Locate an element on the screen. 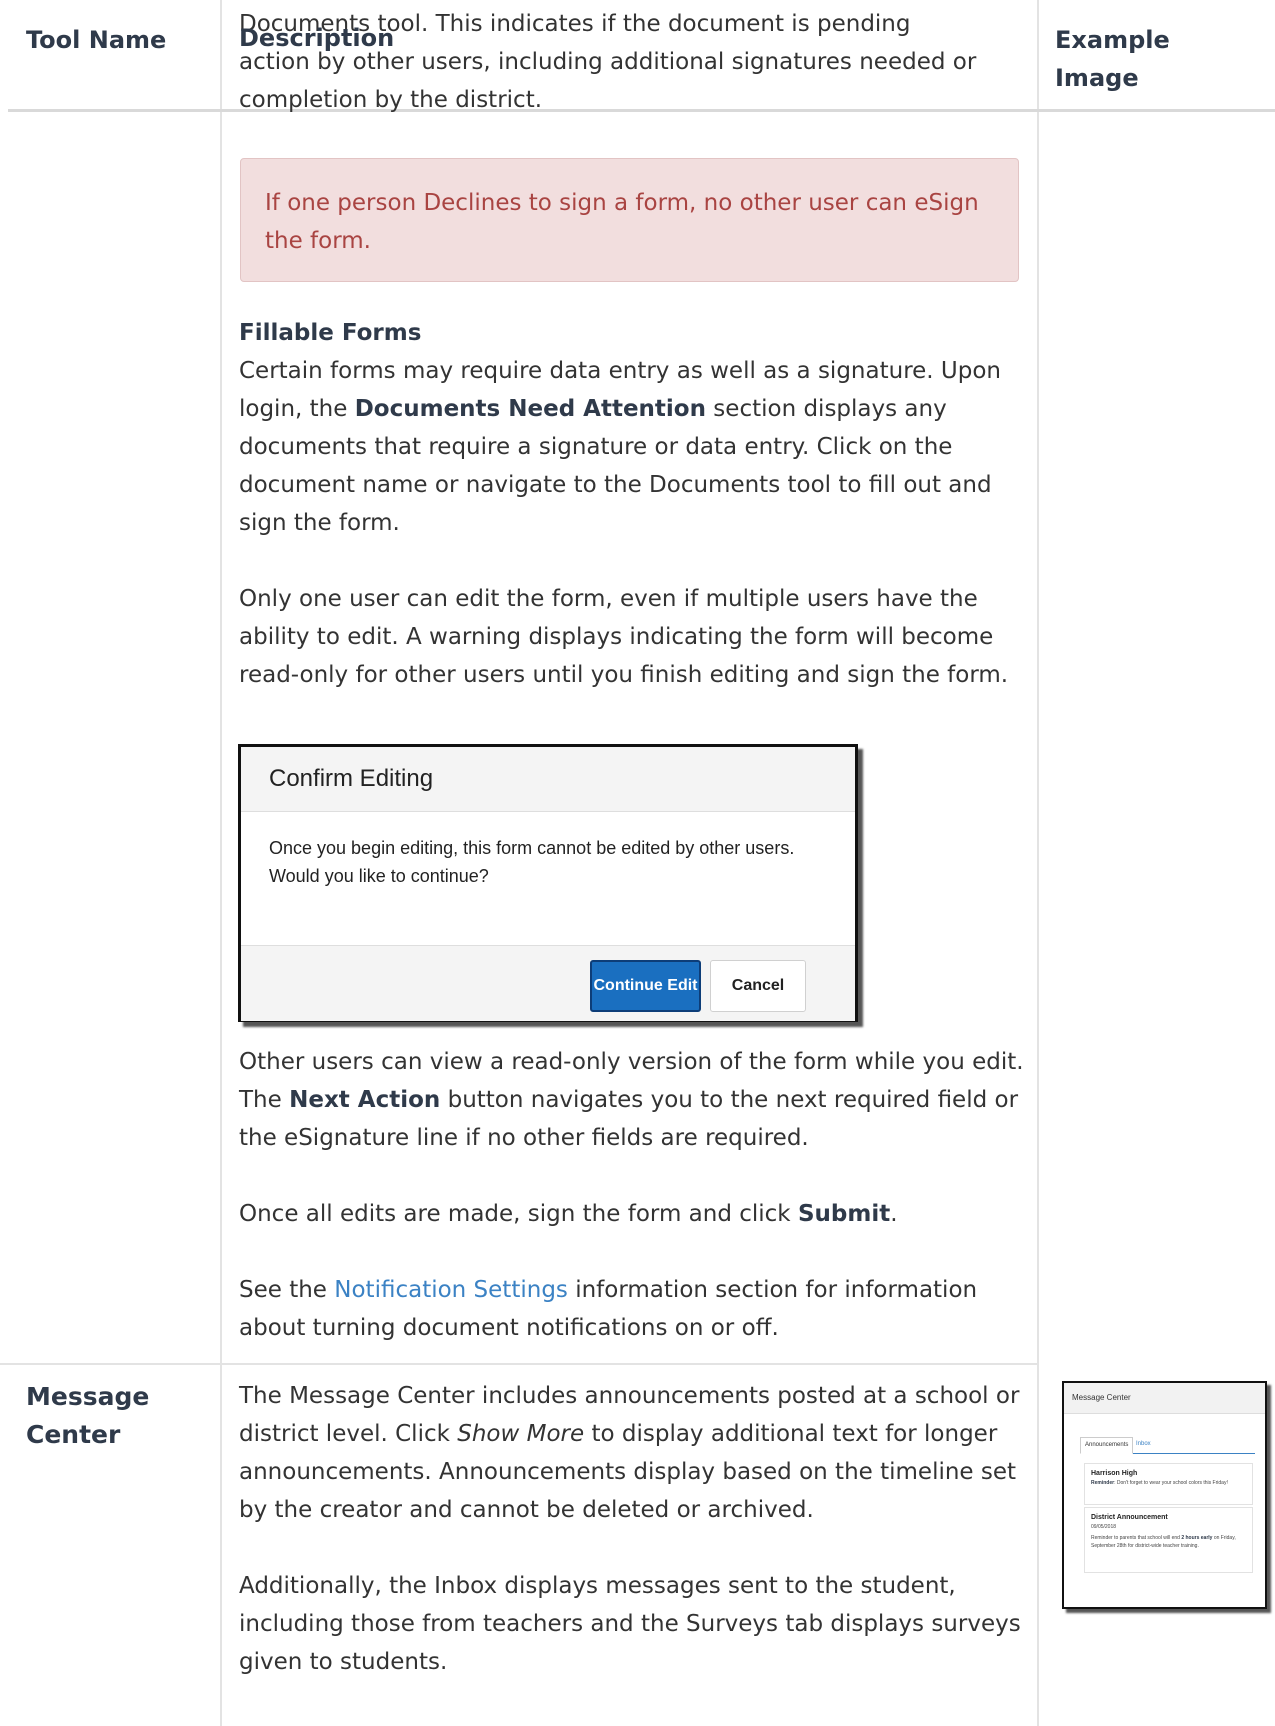 The height and width of the screenshot is (1726, 1275). column-divider-left is located at coordinates (221, 863).